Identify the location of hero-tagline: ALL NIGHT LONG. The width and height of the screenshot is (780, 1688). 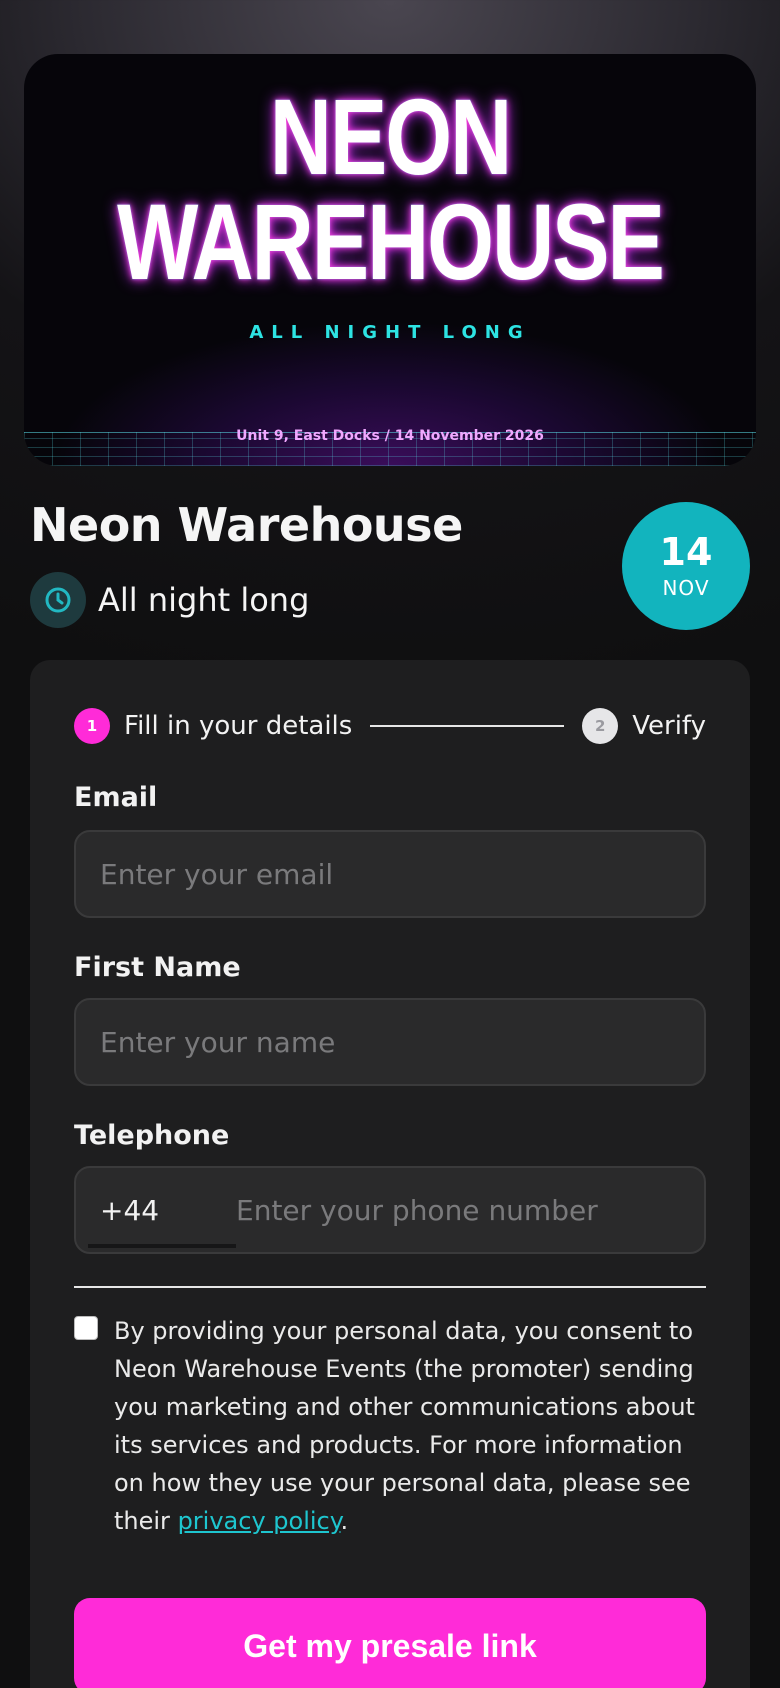
(390, 332).